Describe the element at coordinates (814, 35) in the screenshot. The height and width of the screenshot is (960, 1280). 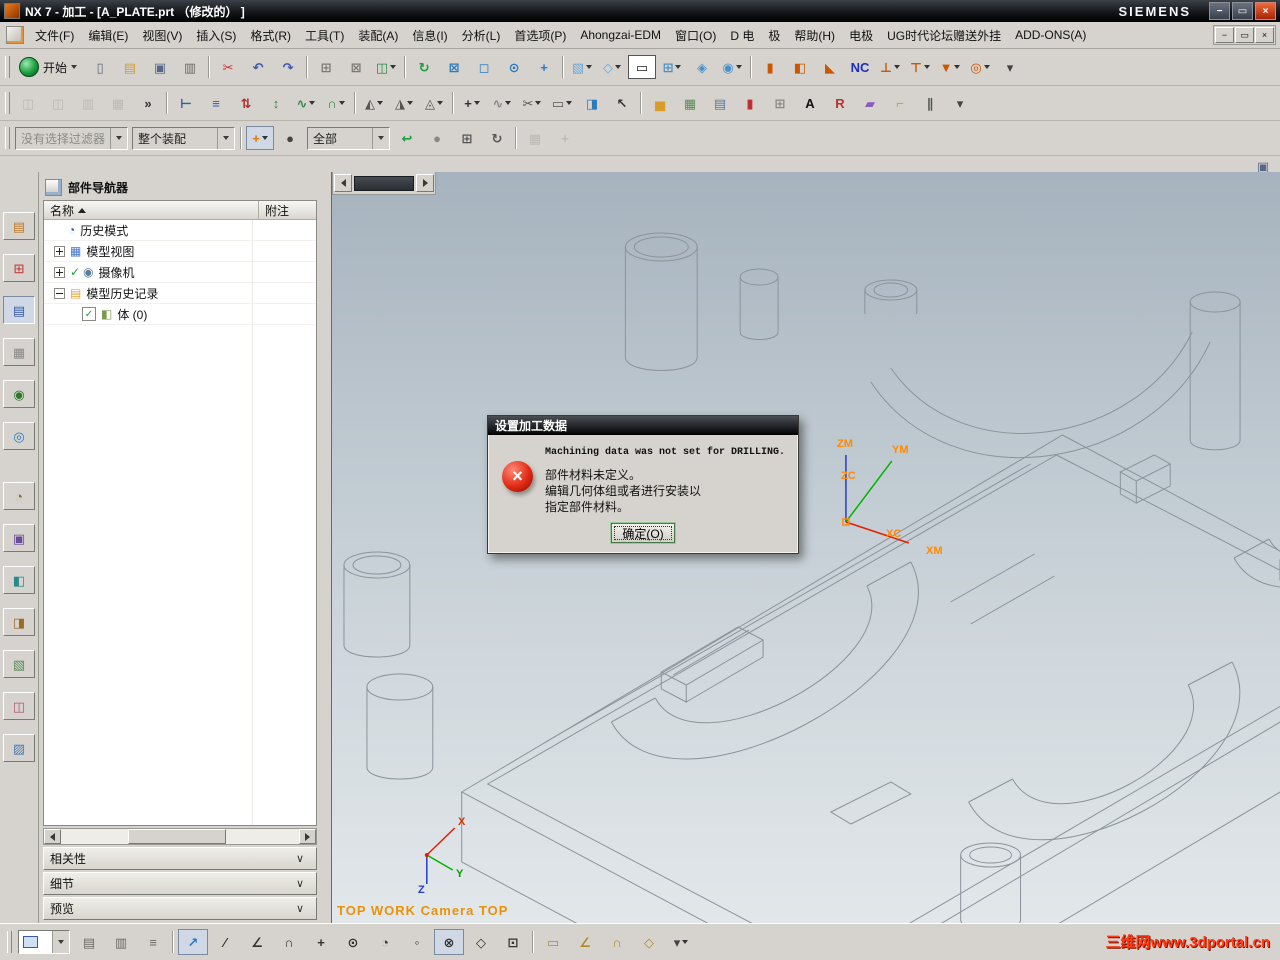
I see `menu-item: 帮助(H)` at that location.